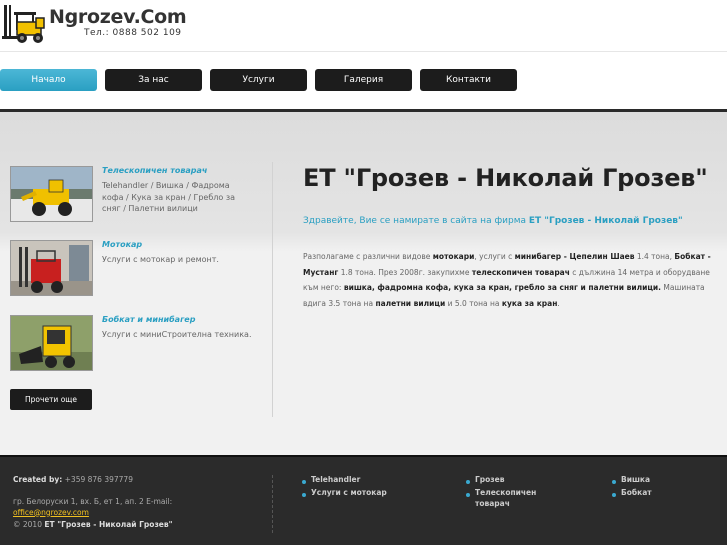 Image resolution: width=727 pixels, height=545 pixels. I want to click on nav-home: Начало, so click(48, 80).